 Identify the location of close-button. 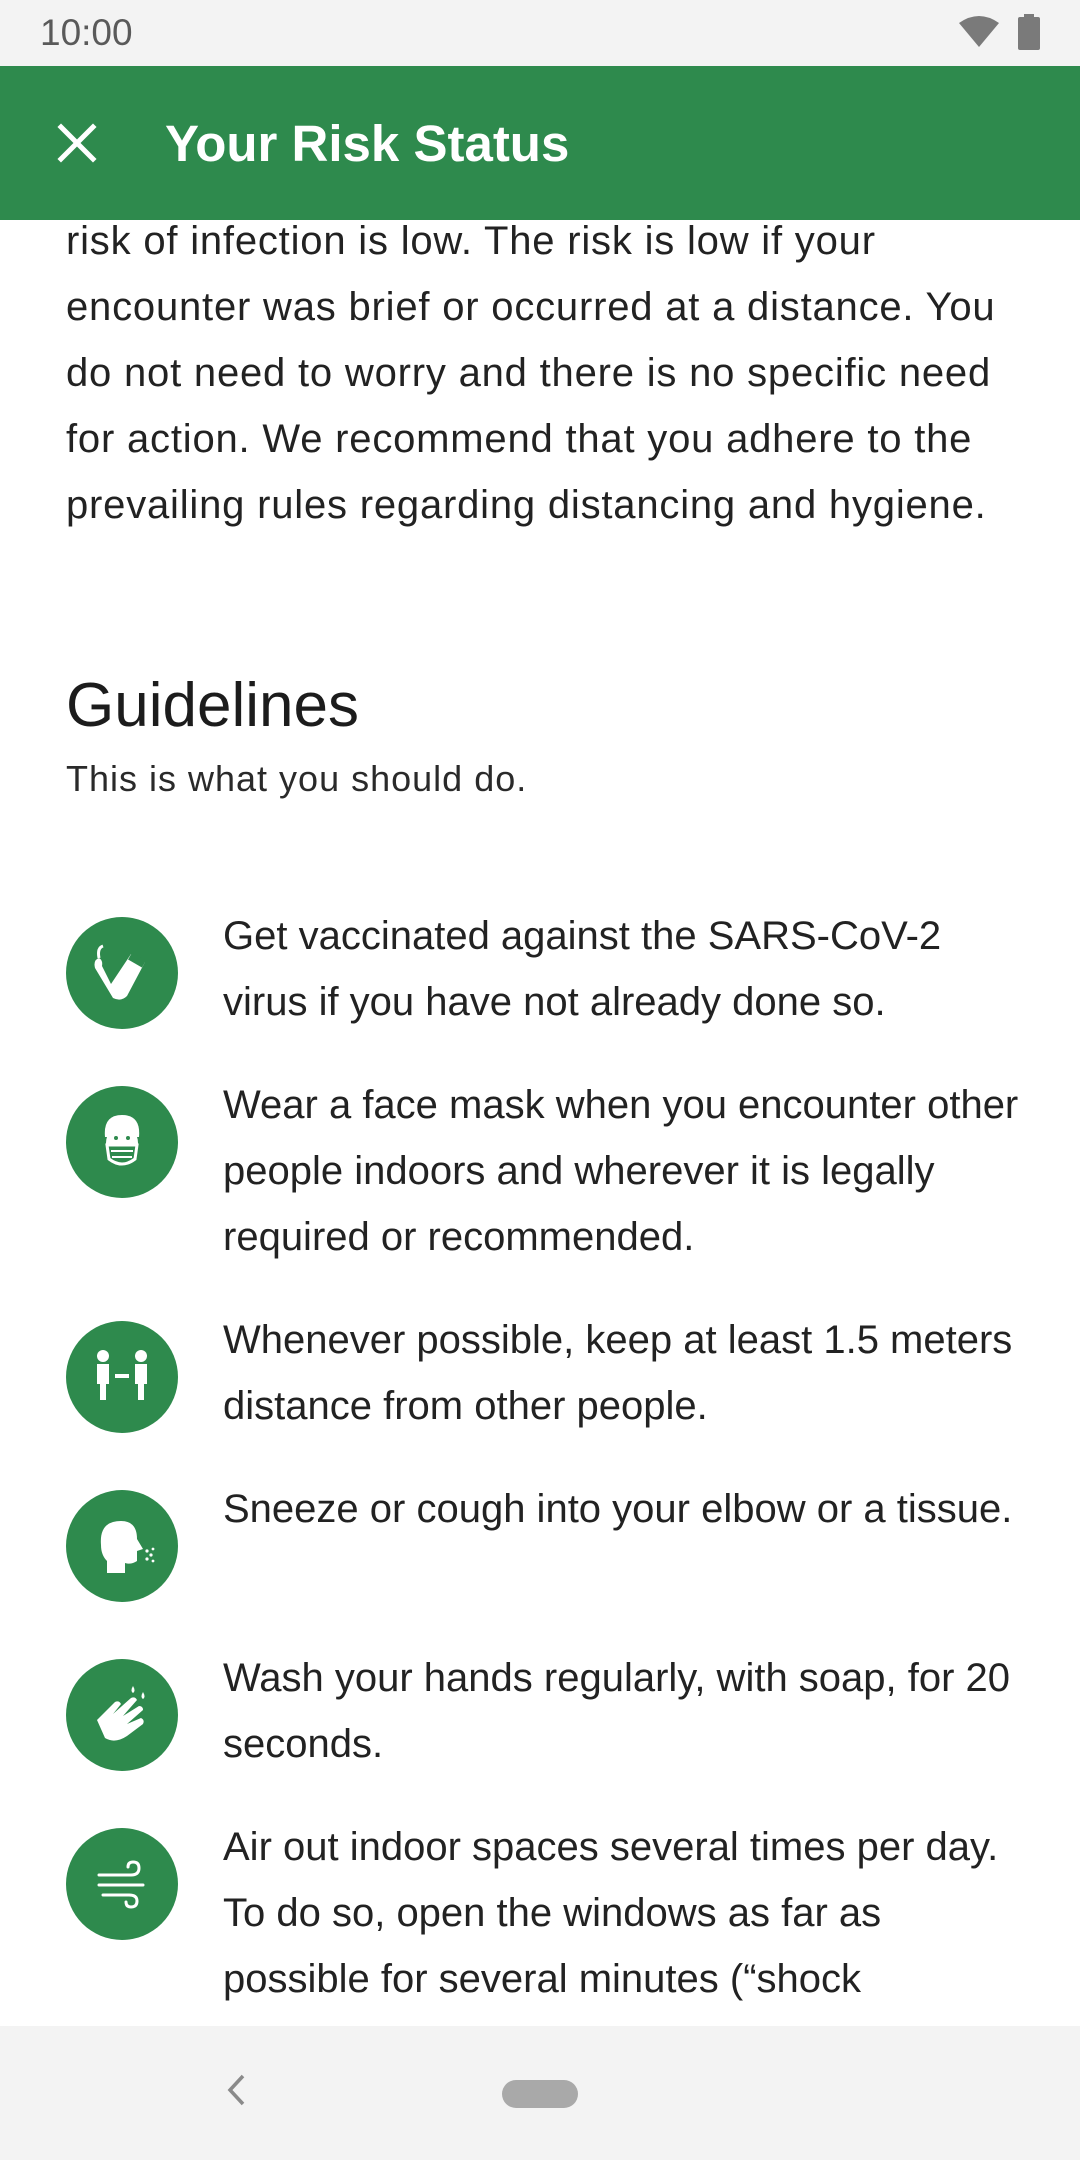
(77, 145).